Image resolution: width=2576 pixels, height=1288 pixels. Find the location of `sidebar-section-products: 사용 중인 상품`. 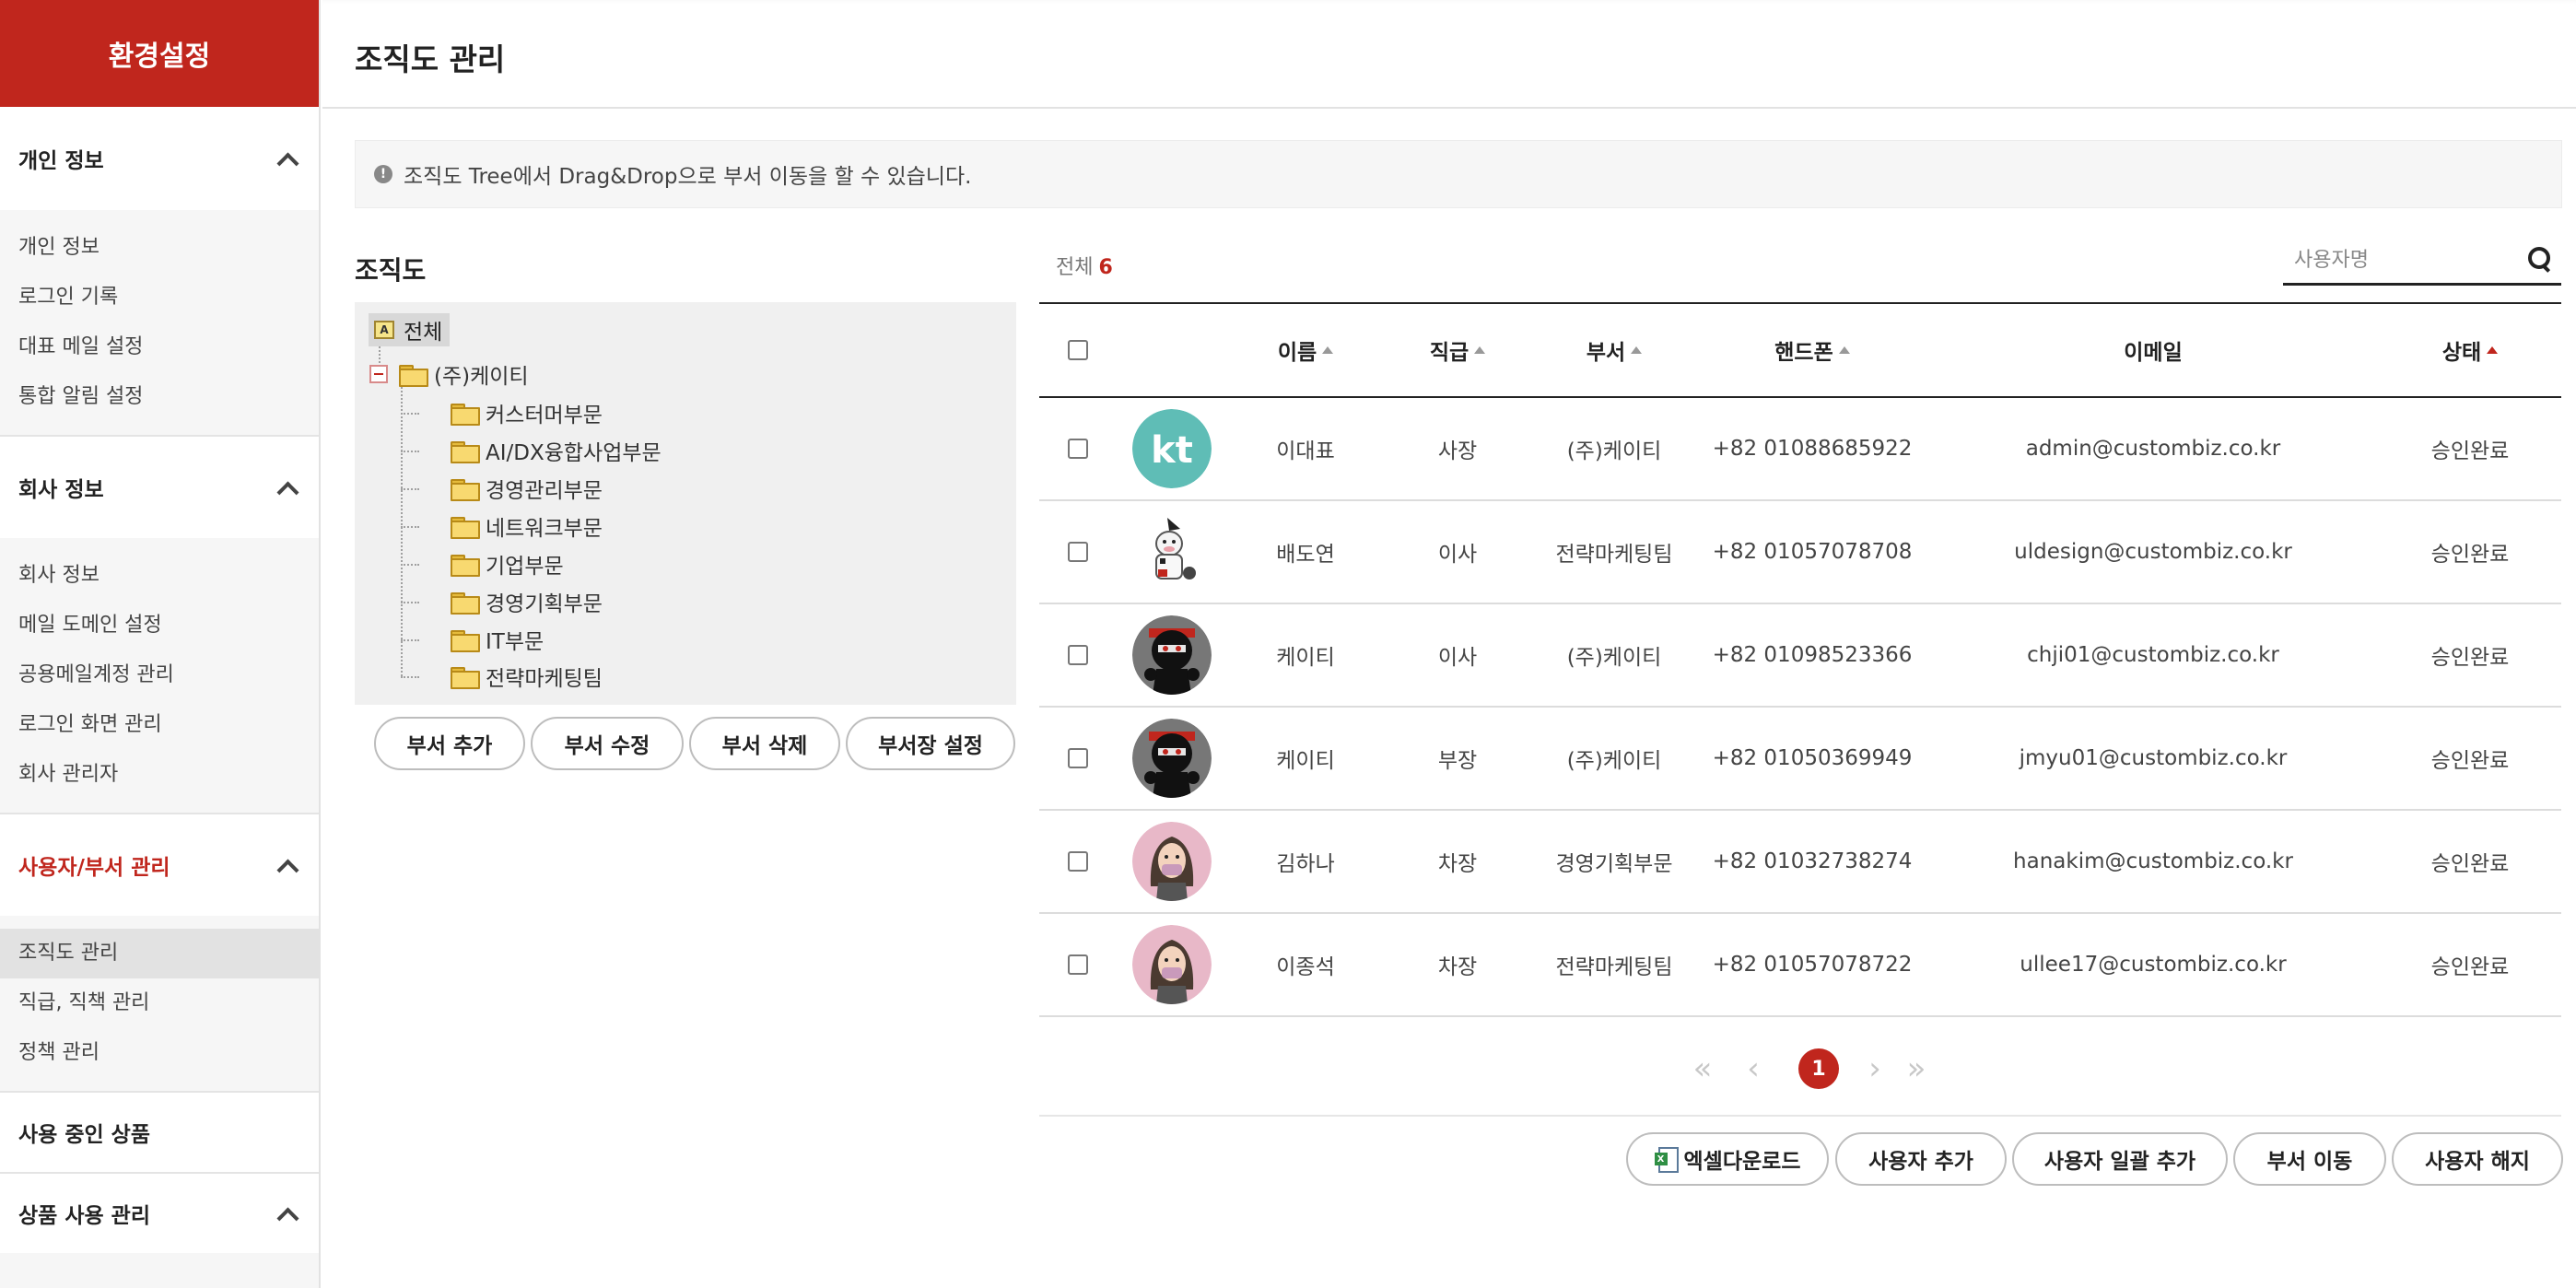

sidebar-section-products: 사용 중인 상품 is located at coordinates (159, 1131).